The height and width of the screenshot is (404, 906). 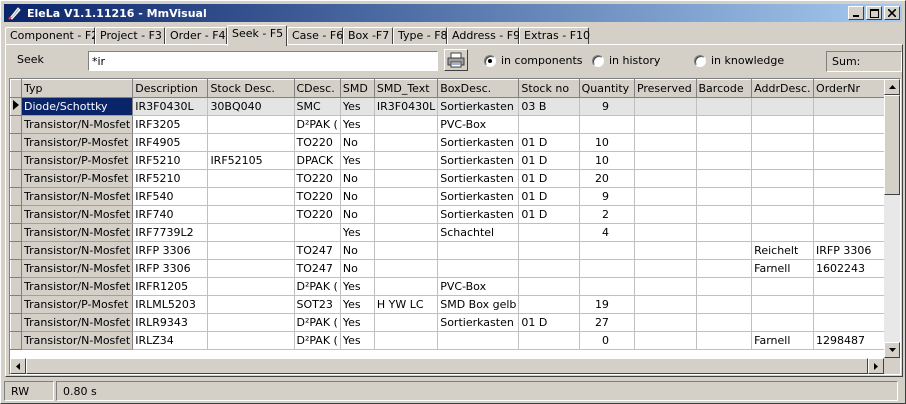 I want to click on tab-extras: Extras - F10, so click(x=554, y=36).